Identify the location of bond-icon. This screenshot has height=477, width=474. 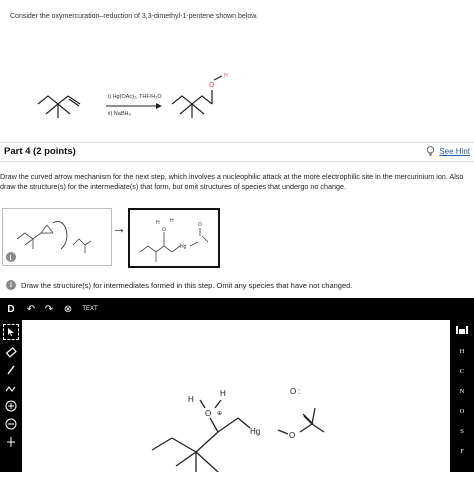
(11, 370).